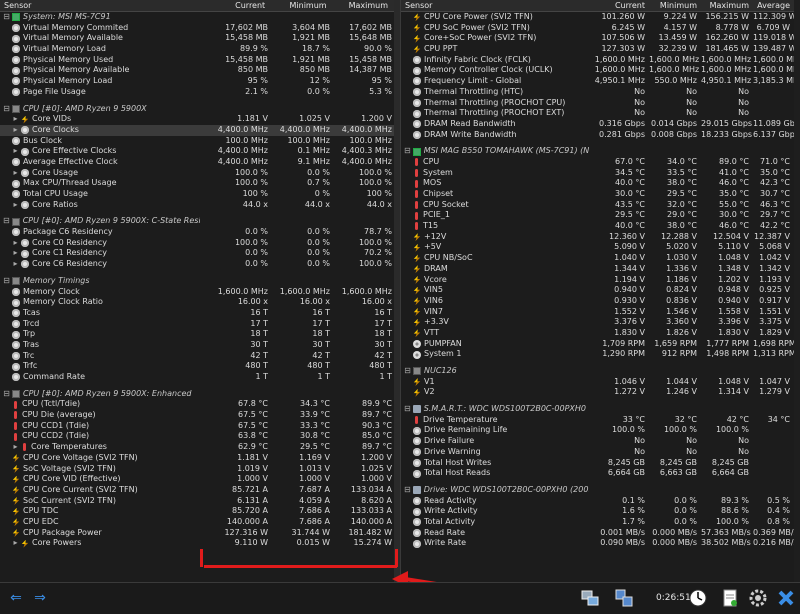 This screenshot has width=800, height=614. What do you see at coordinates (597, 392) in the screenshot?
I see `sensor-row-v2: V2 1.272 V 1.246 V 1.314 V 1.279 V` at bounding box center [597, 392].